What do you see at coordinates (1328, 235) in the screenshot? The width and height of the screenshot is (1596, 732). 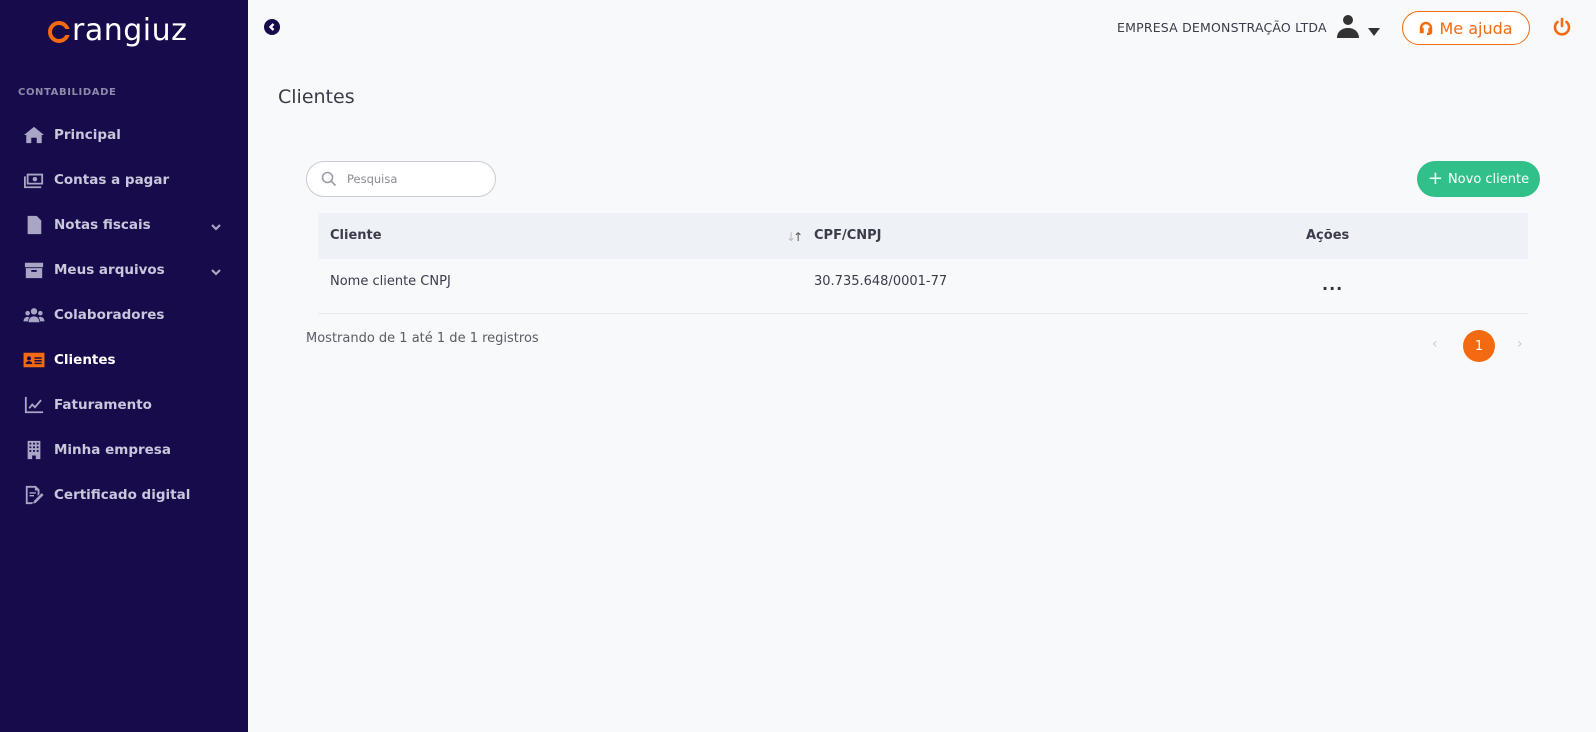 I see `column-header-acoes: Ações` at bounding box center [1328, 235].